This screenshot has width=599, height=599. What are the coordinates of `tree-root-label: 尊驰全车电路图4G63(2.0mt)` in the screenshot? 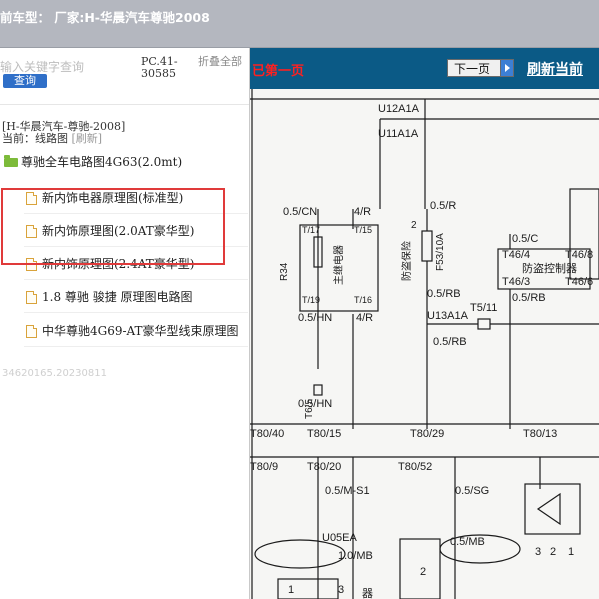 It's located at (102, 162).